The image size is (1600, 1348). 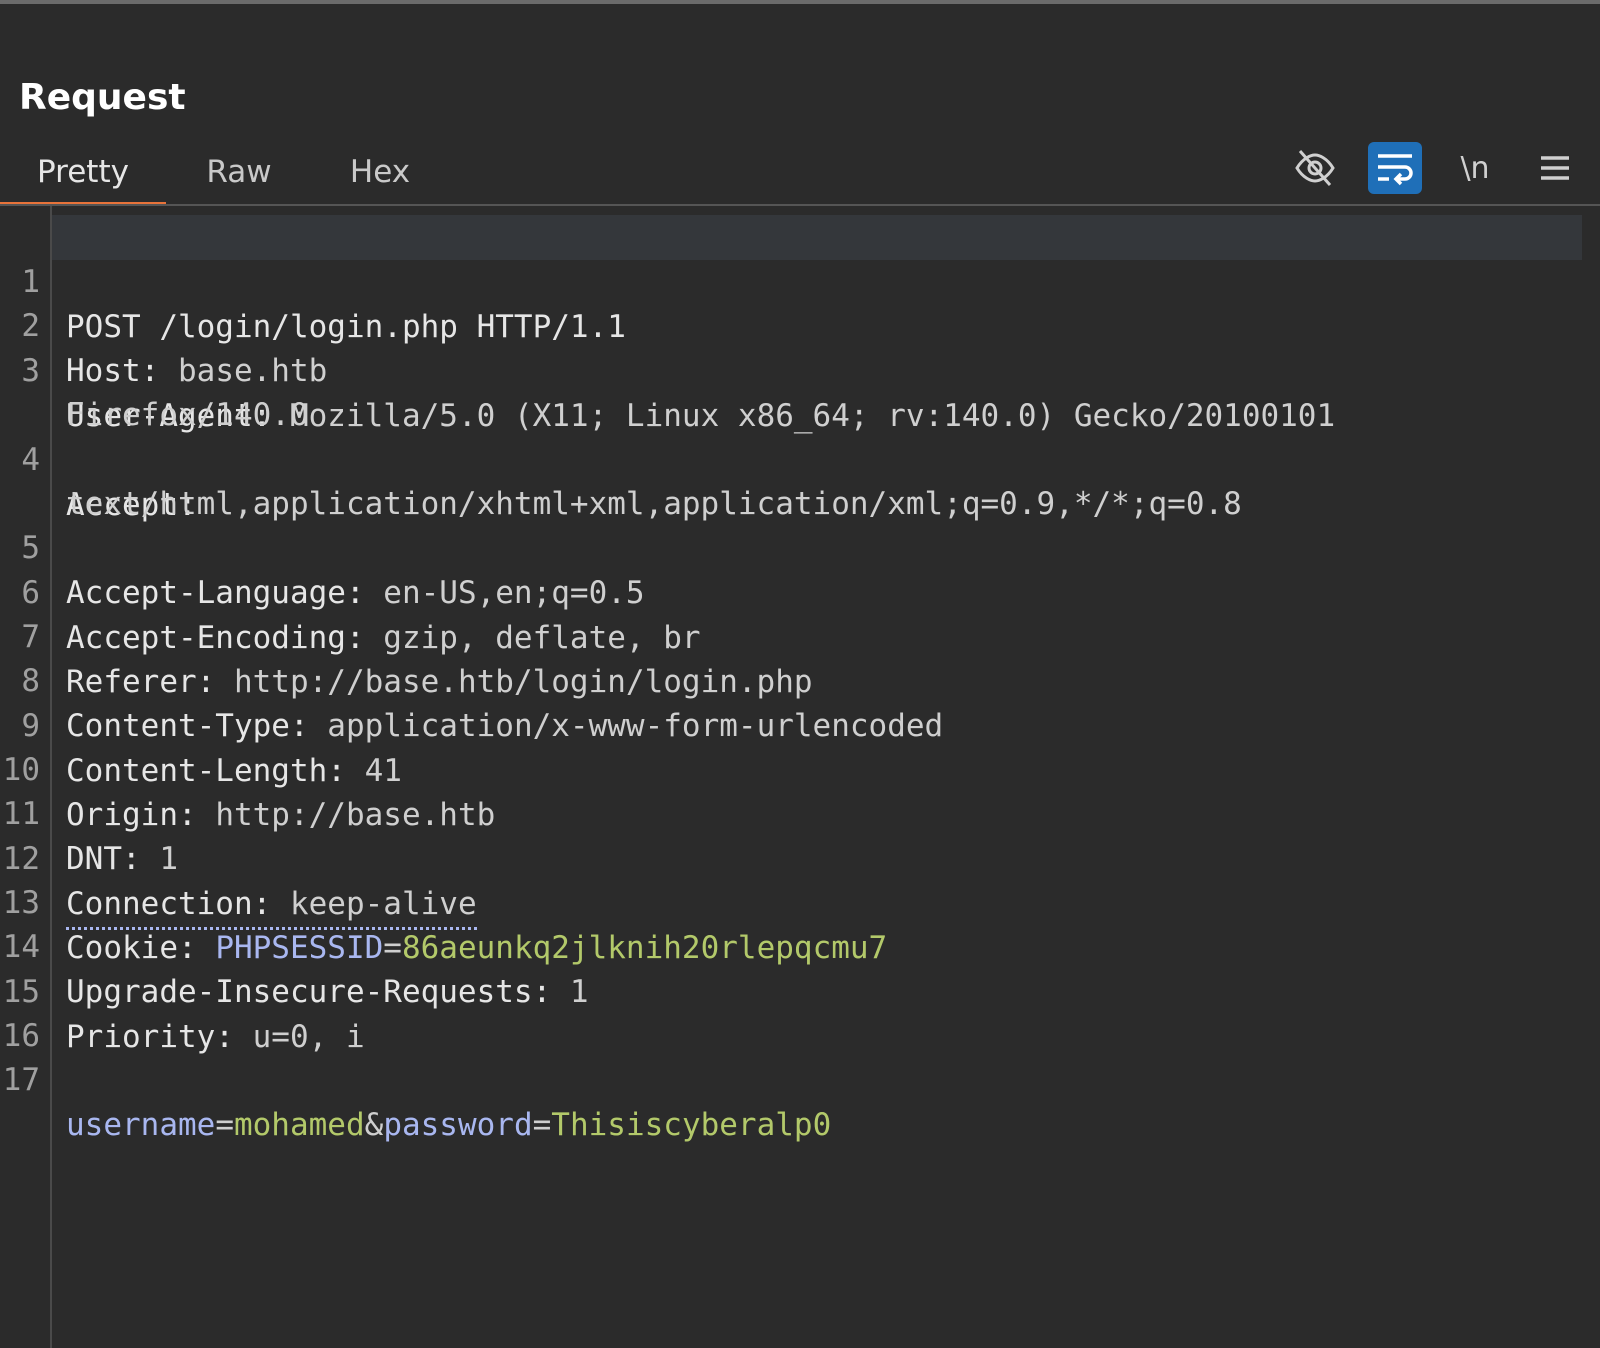 I want to click on param-name: username, so click(x=141, y=1125).